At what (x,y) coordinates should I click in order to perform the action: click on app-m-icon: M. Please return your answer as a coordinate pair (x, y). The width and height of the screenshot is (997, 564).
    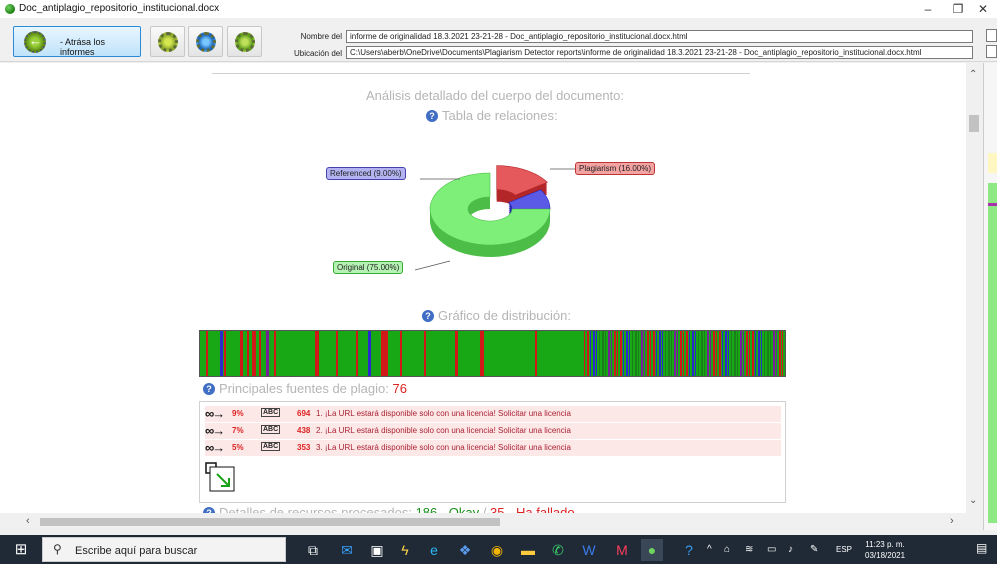
    Looking at the image, I should click on (622, 550).